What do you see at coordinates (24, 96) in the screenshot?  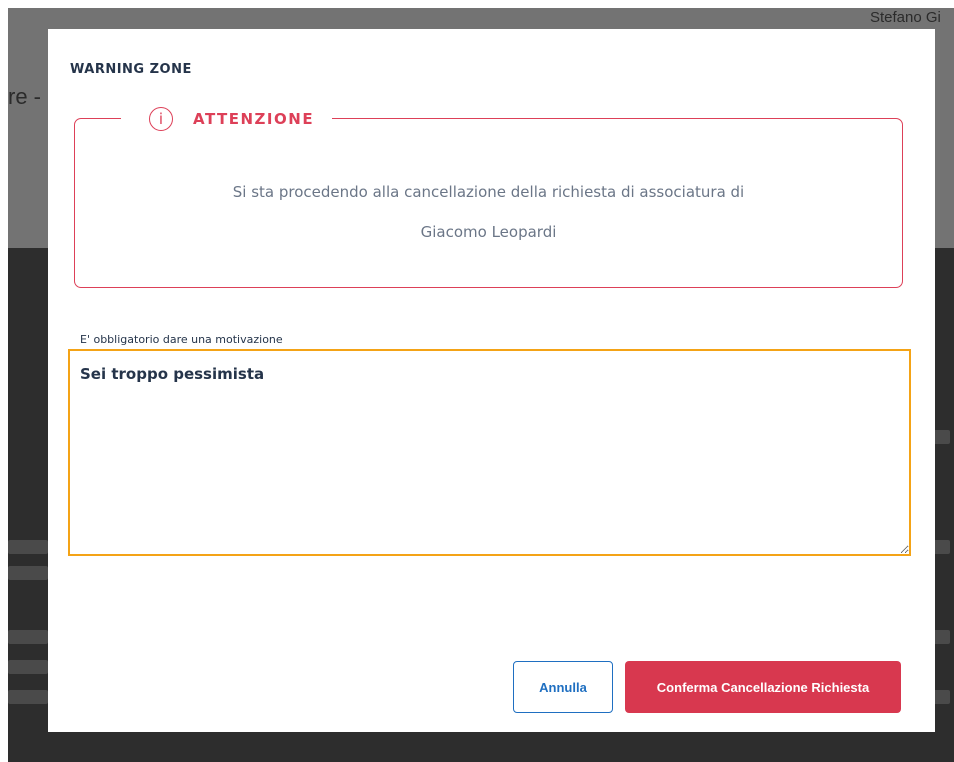 I see `background-breadcrumb: re -` at bounding box center [24, 96].